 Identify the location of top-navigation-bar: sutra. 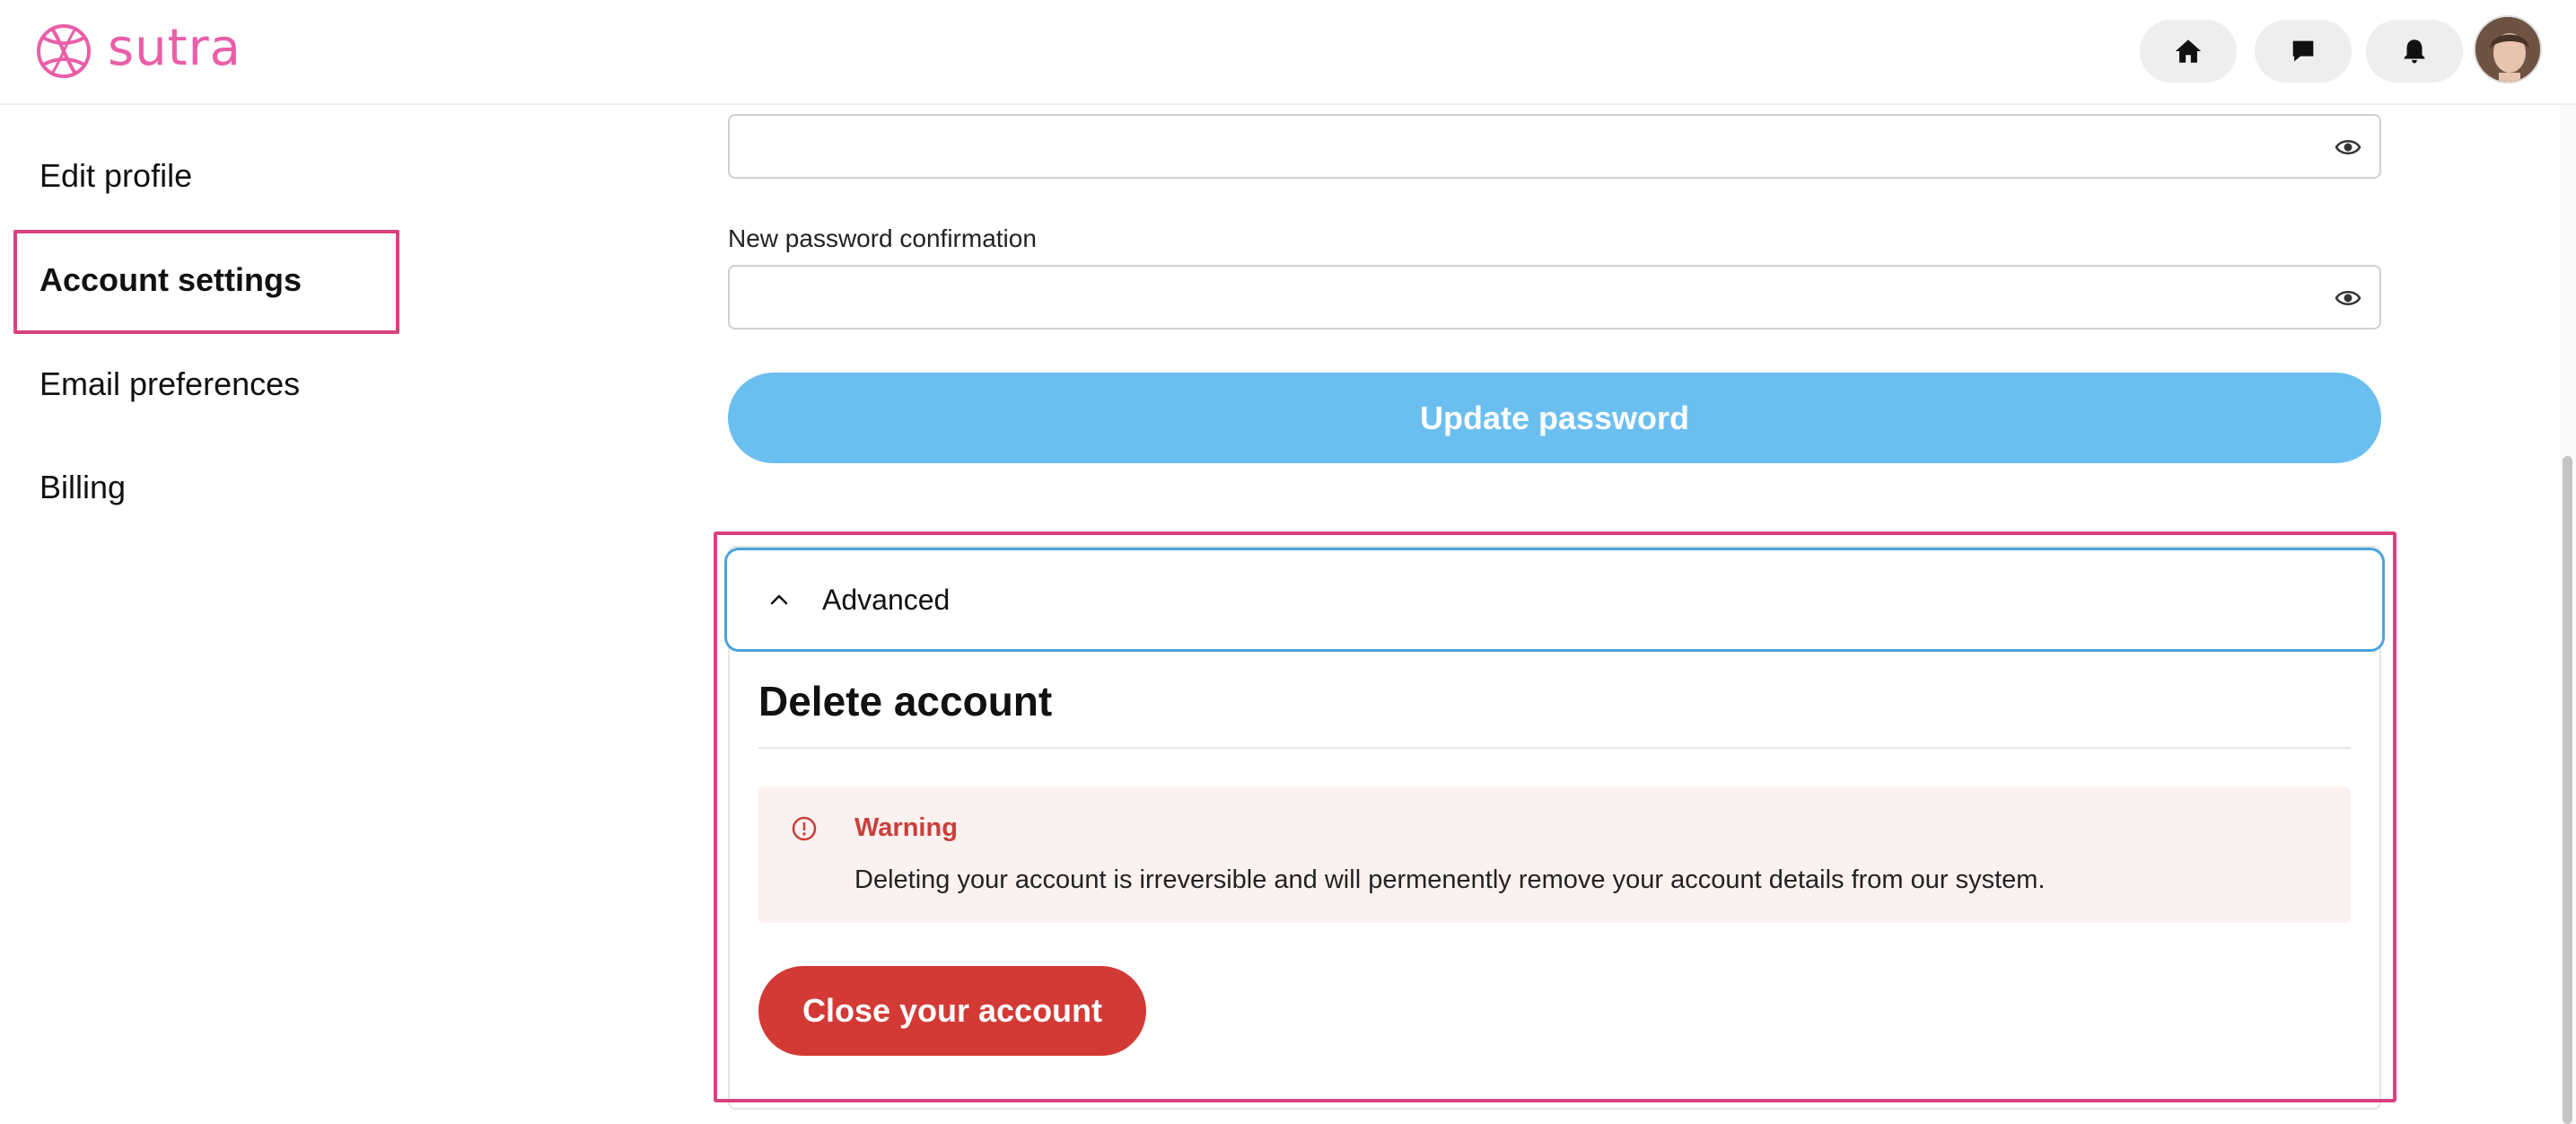
(1288, 53).